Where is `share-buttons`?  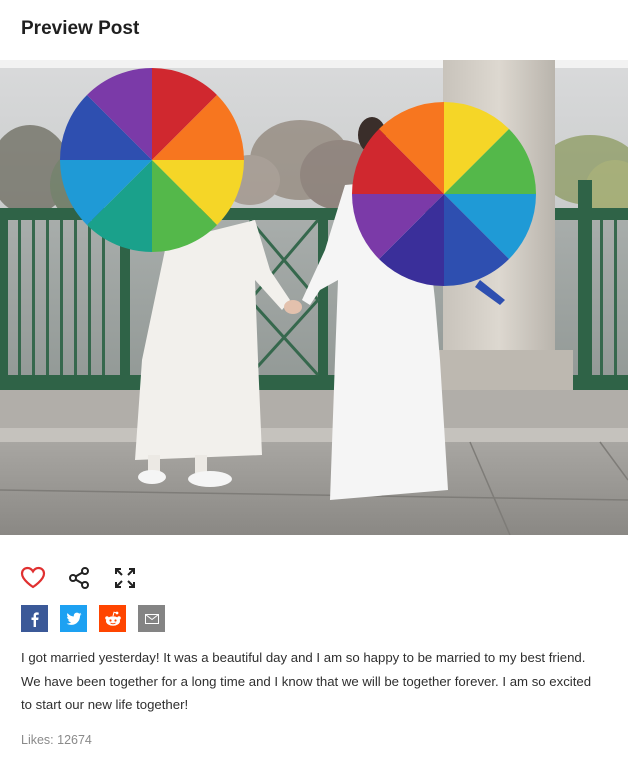 share-buttons is located at coordinates (93, 618).